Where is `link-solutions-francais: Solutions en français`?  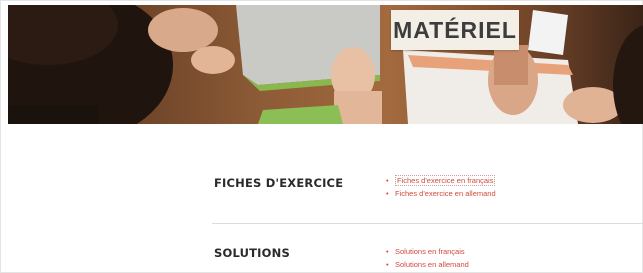
link-solutions-francais: Solutions en français is located at coordinates (430, 251).